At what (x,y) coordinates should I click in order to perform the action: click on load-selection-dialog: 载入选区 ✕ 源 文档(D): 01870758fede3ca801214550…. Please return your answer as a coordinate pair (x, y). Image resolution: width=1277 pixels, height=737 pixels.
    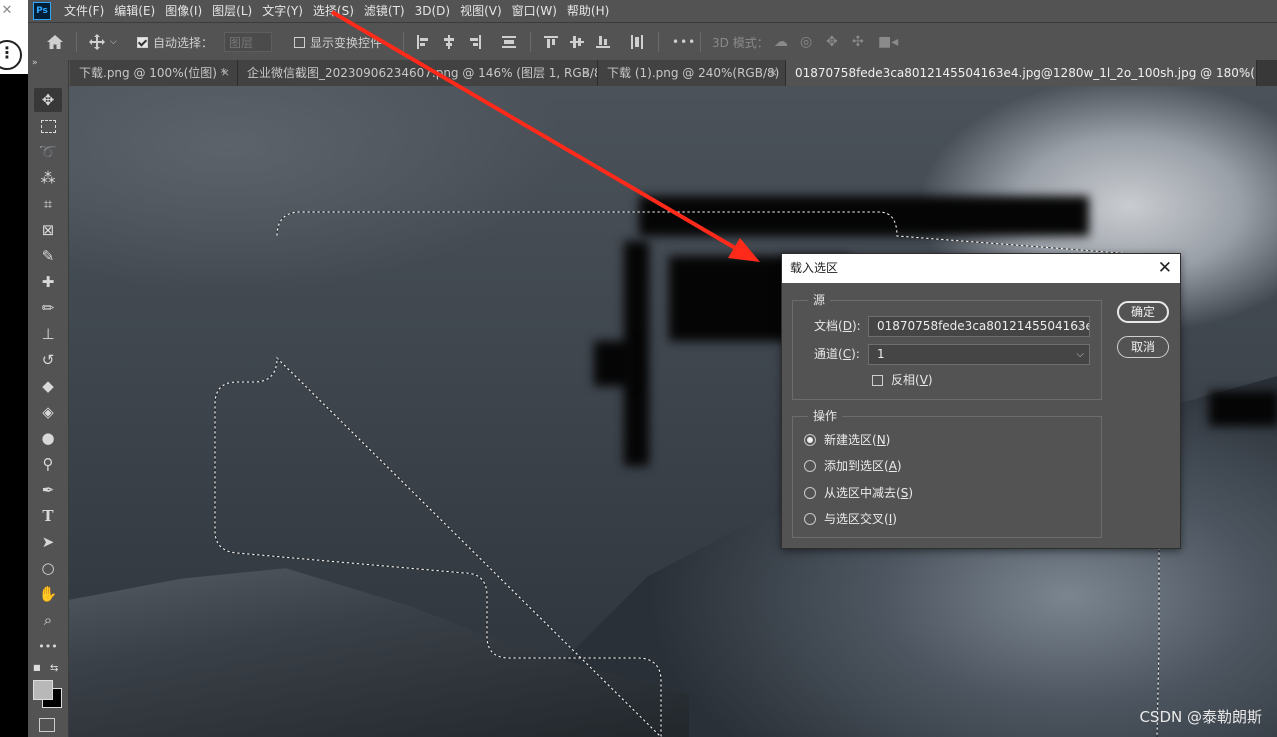
    Looking at the image, I should click on (981, 401).